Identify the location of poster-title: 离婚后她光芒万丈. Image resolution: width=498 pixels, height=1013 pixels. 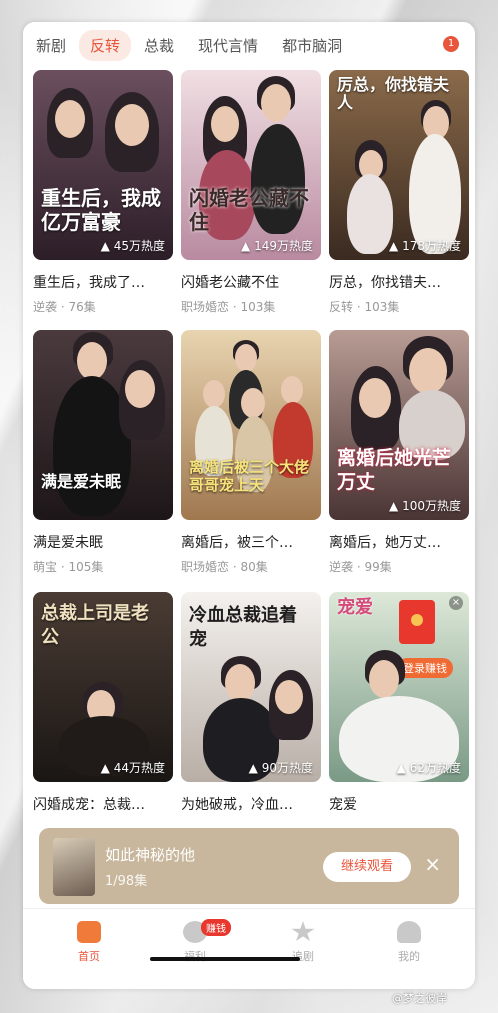
(394, 470).